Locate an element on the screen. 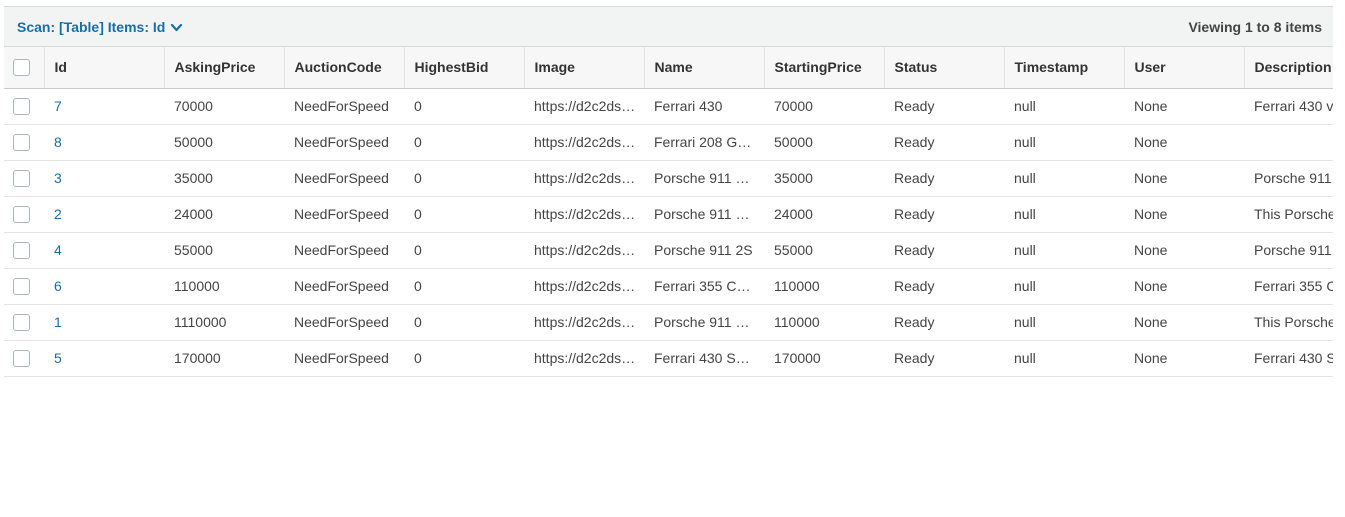 Image resolution: width=1345 pixels, height=517 pixels. cell-startingprice: 55000 is located at coordinates (824, 250).